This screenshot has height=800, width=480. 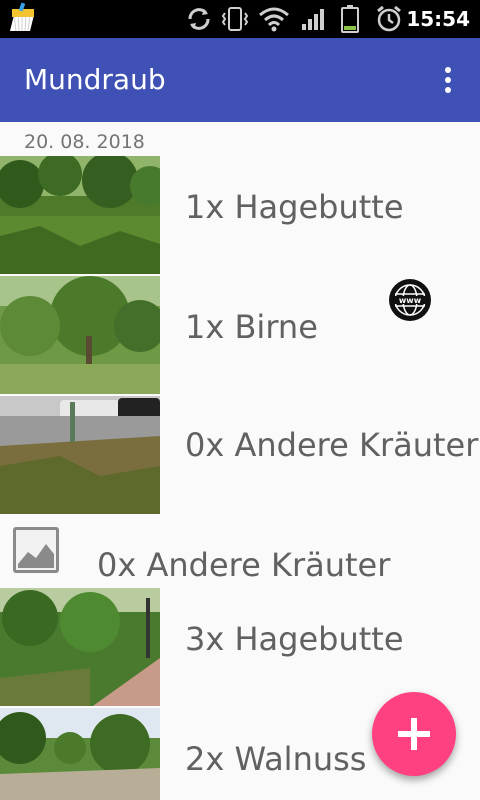 I want to click on cleaner-app-icon, so click(x=24, y=19).